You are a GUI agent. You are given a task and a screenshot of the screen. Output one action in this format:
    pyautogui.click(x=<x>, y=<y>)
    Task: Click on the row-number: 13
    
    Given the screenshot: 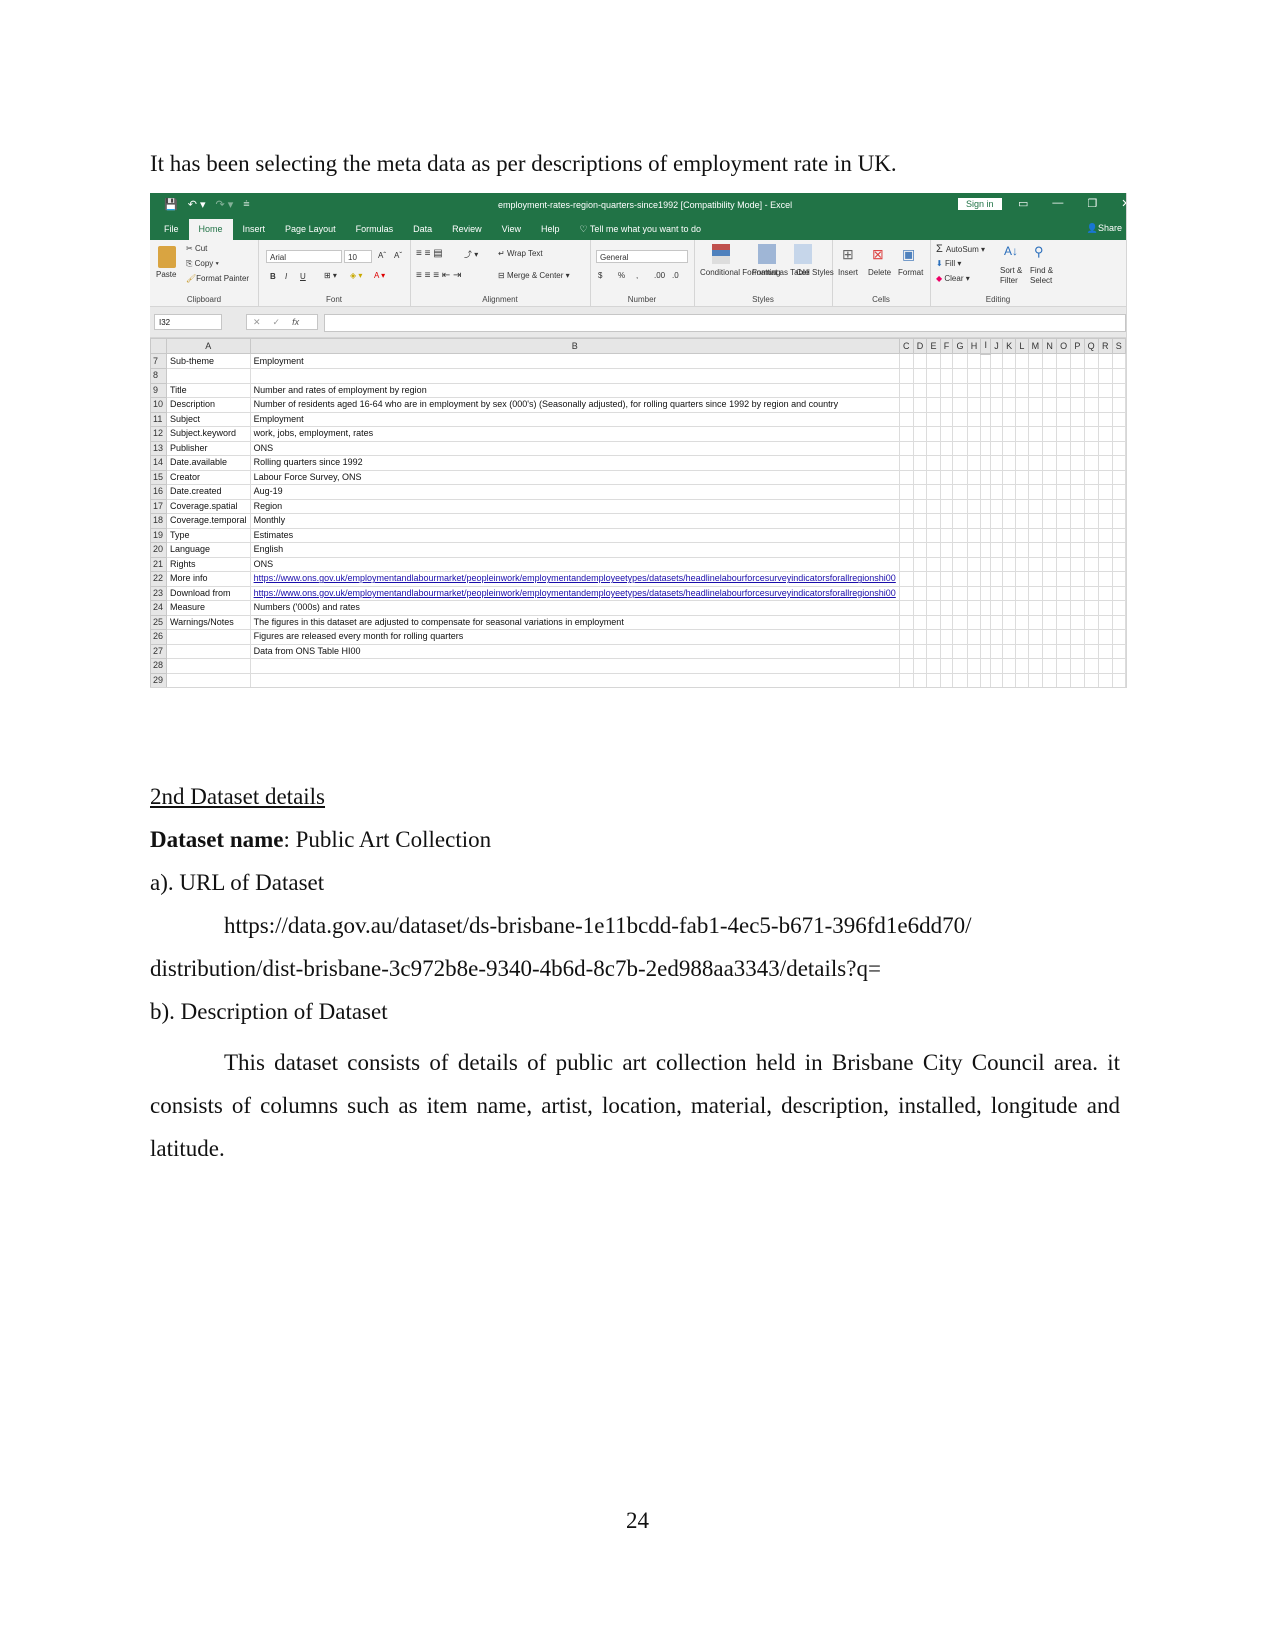 What is the action you would take?
    pyautogui.click(x=159, y=448)
    